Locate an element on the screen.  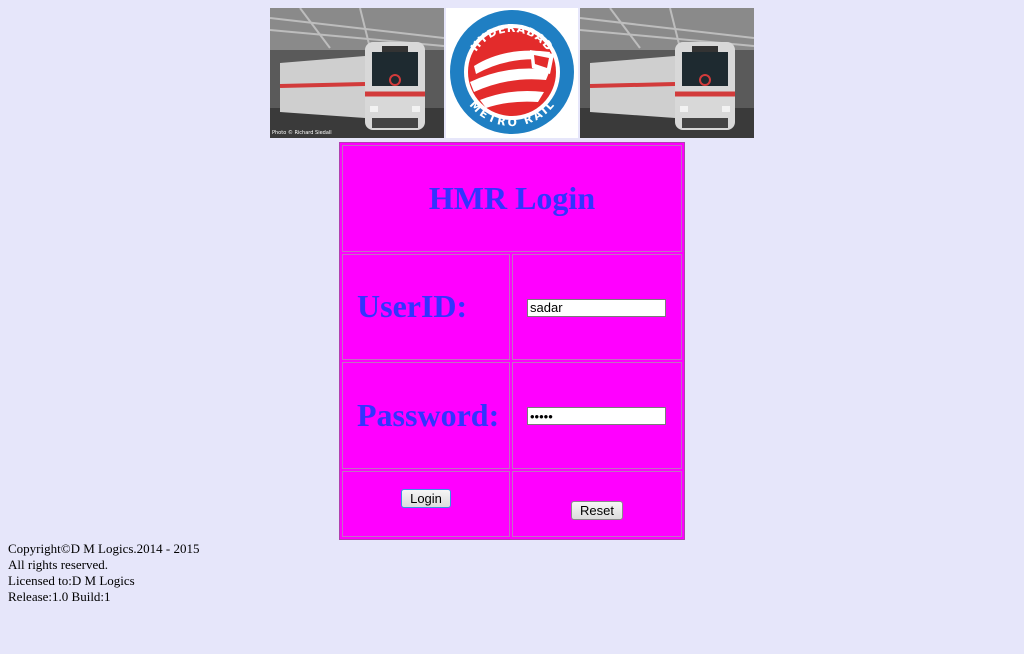
photo-credit: Photo © Richard Siedall is located at coordinates (302, 133).